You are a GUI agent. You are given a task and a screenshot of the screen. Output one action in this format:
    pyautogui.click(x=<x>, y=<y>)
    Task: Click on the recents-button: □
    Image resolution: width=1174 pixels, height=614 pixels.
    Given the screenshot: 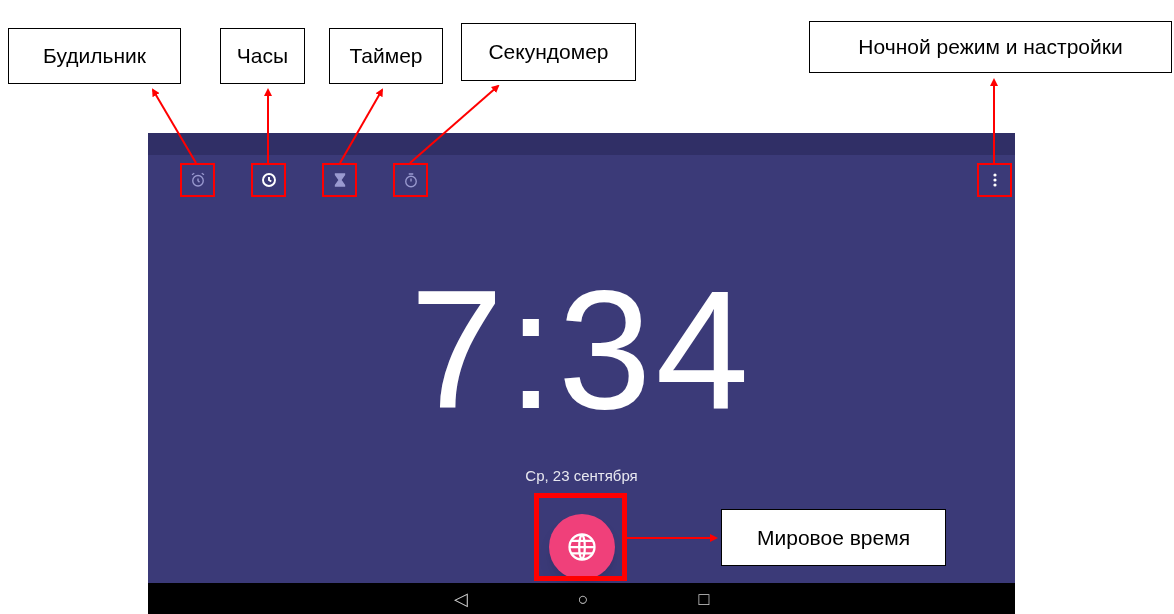 What is the action you would take?
    pyautogui.click(x=704, y=598)
    